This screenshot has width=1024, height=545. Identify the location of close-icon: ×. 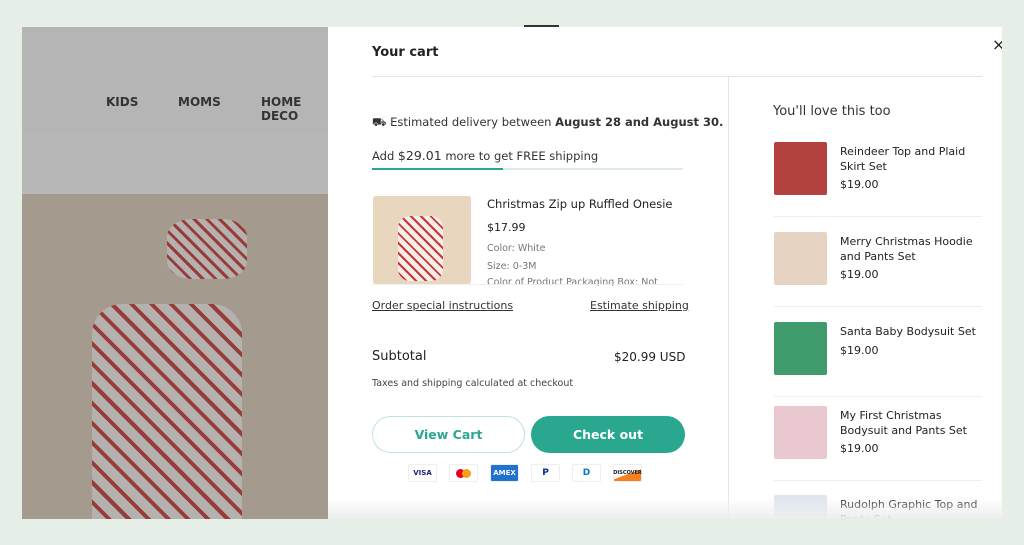
(997, 44).